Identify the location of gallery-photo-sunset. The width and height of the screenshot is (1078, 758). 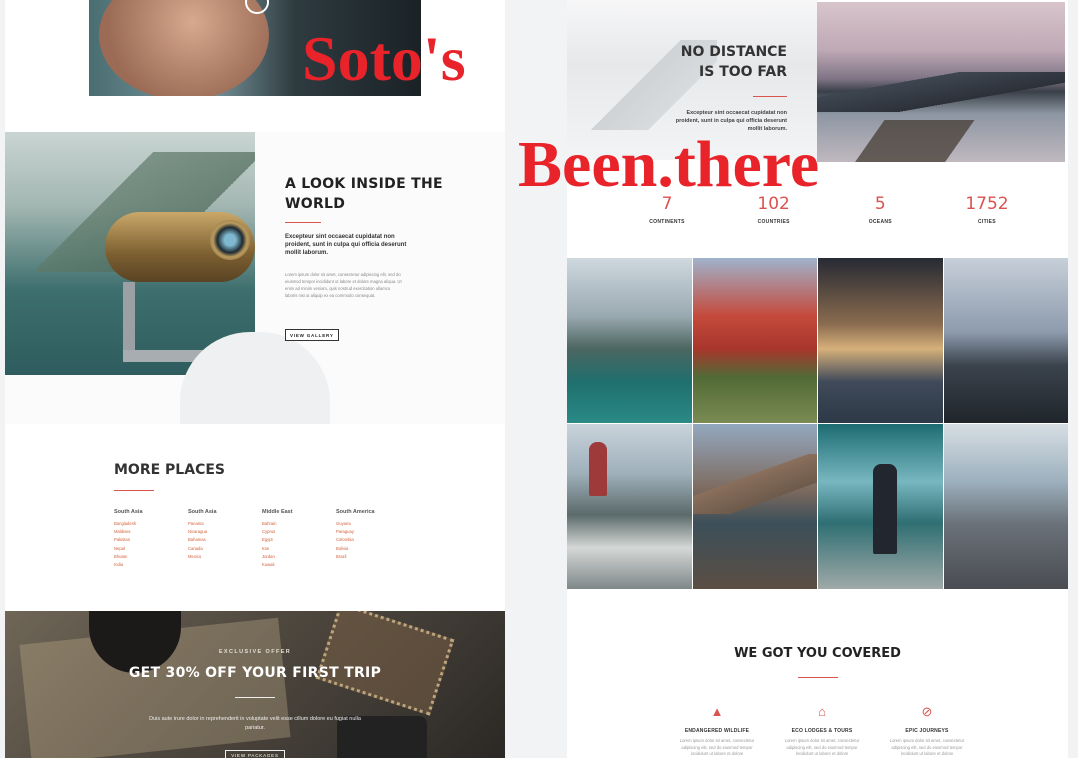
(880, 340).